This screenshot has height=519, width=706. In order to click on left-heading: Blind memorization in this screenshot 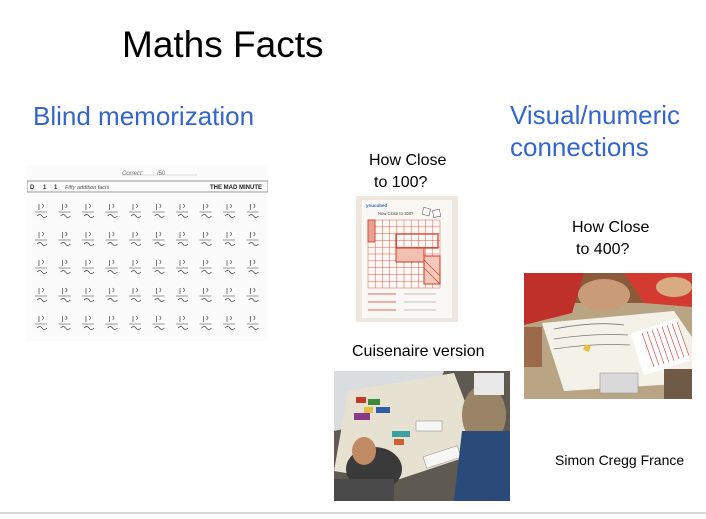, I will do `click(144, 116)`.